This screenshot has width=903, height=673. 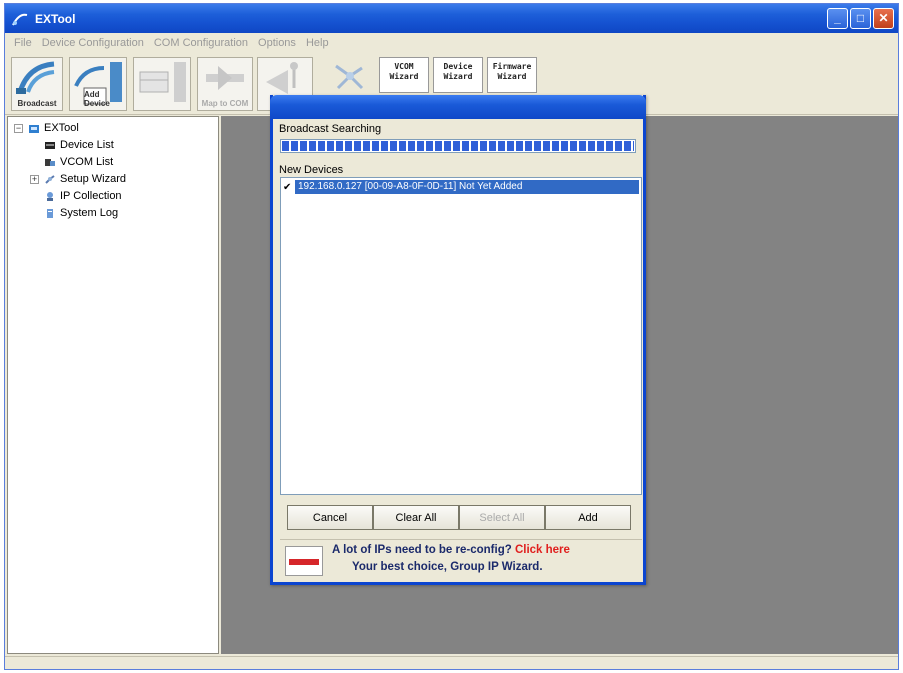 I want to click on tree-item-vcom-list: VCOM List, so click(x=78, y=162).